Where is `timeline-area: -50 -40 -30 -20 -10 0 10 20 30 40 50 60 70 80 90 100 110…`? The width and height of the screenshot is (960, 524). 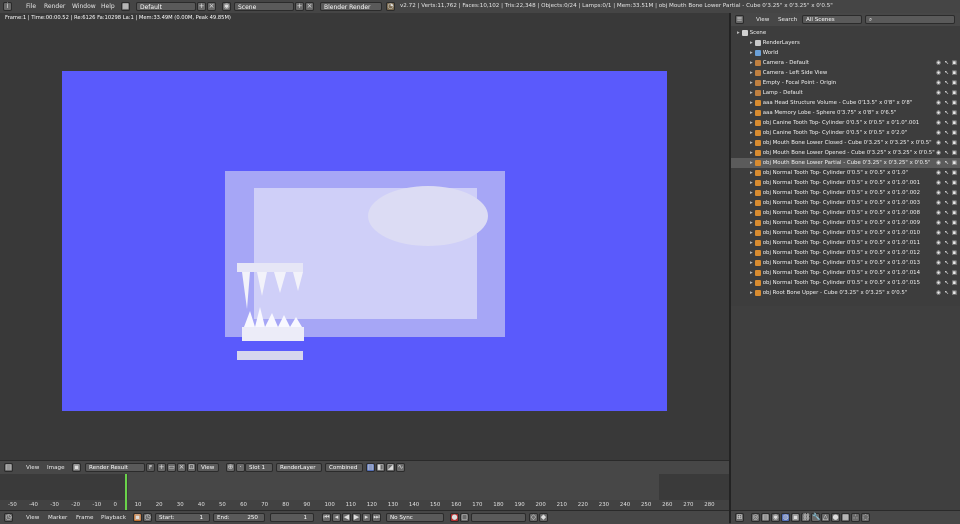 timeline-area: -50 -40 -30 -20 -10 0 10 20 30 40 50 60 70 80 90 100 110… is located at coordinates (364, 492).